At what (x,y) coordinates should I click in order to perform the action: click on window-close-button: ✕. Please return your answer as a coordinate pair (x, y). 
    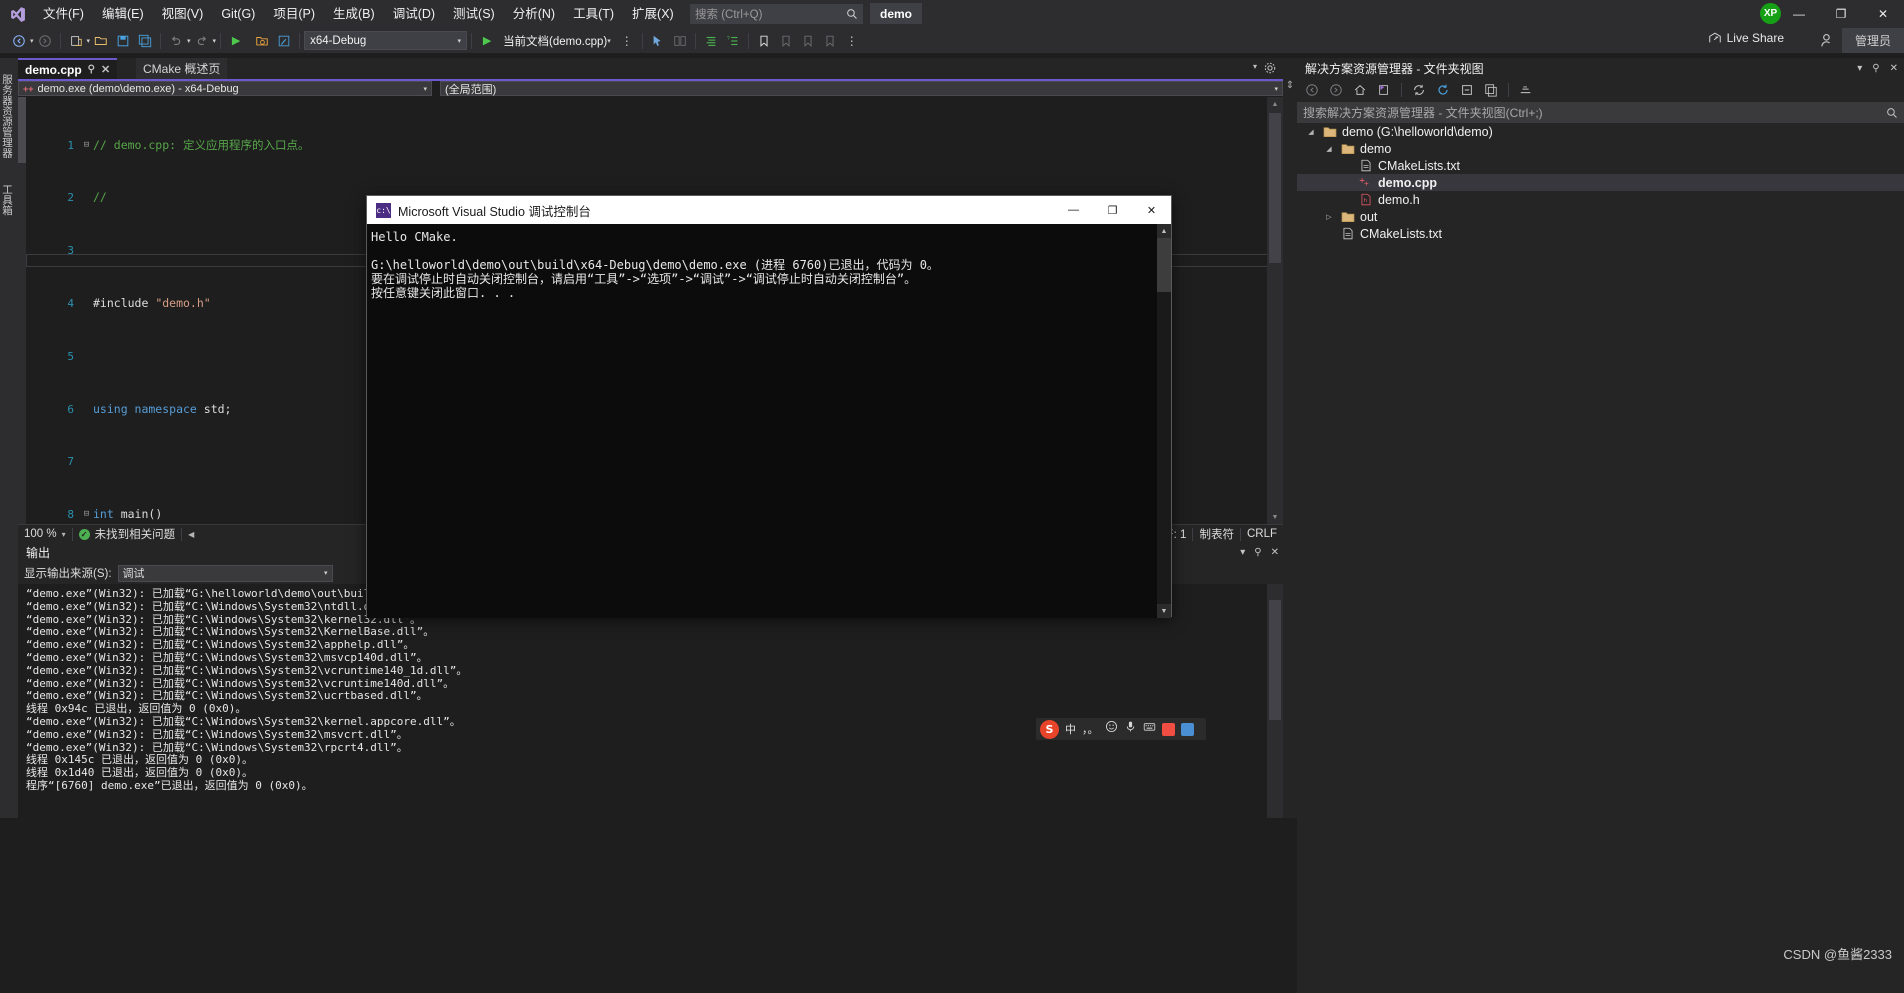
    Looking at the image, I should click on (1883, 14).